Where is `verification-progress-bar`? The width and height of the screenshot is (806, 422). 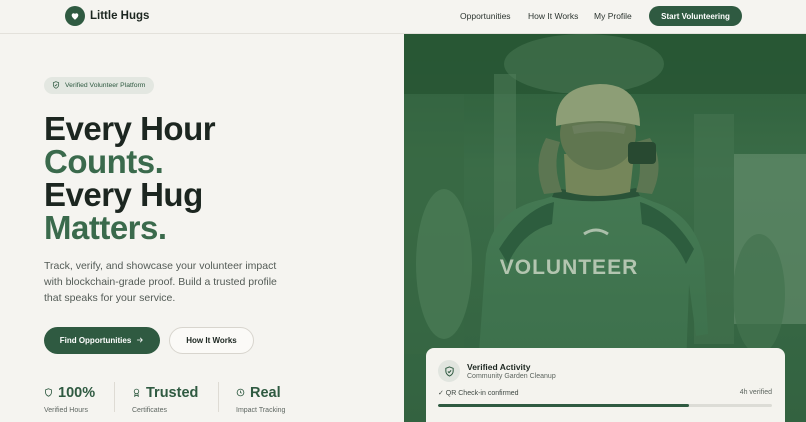
verification-progress-bar is located at coordinates (605, 405).